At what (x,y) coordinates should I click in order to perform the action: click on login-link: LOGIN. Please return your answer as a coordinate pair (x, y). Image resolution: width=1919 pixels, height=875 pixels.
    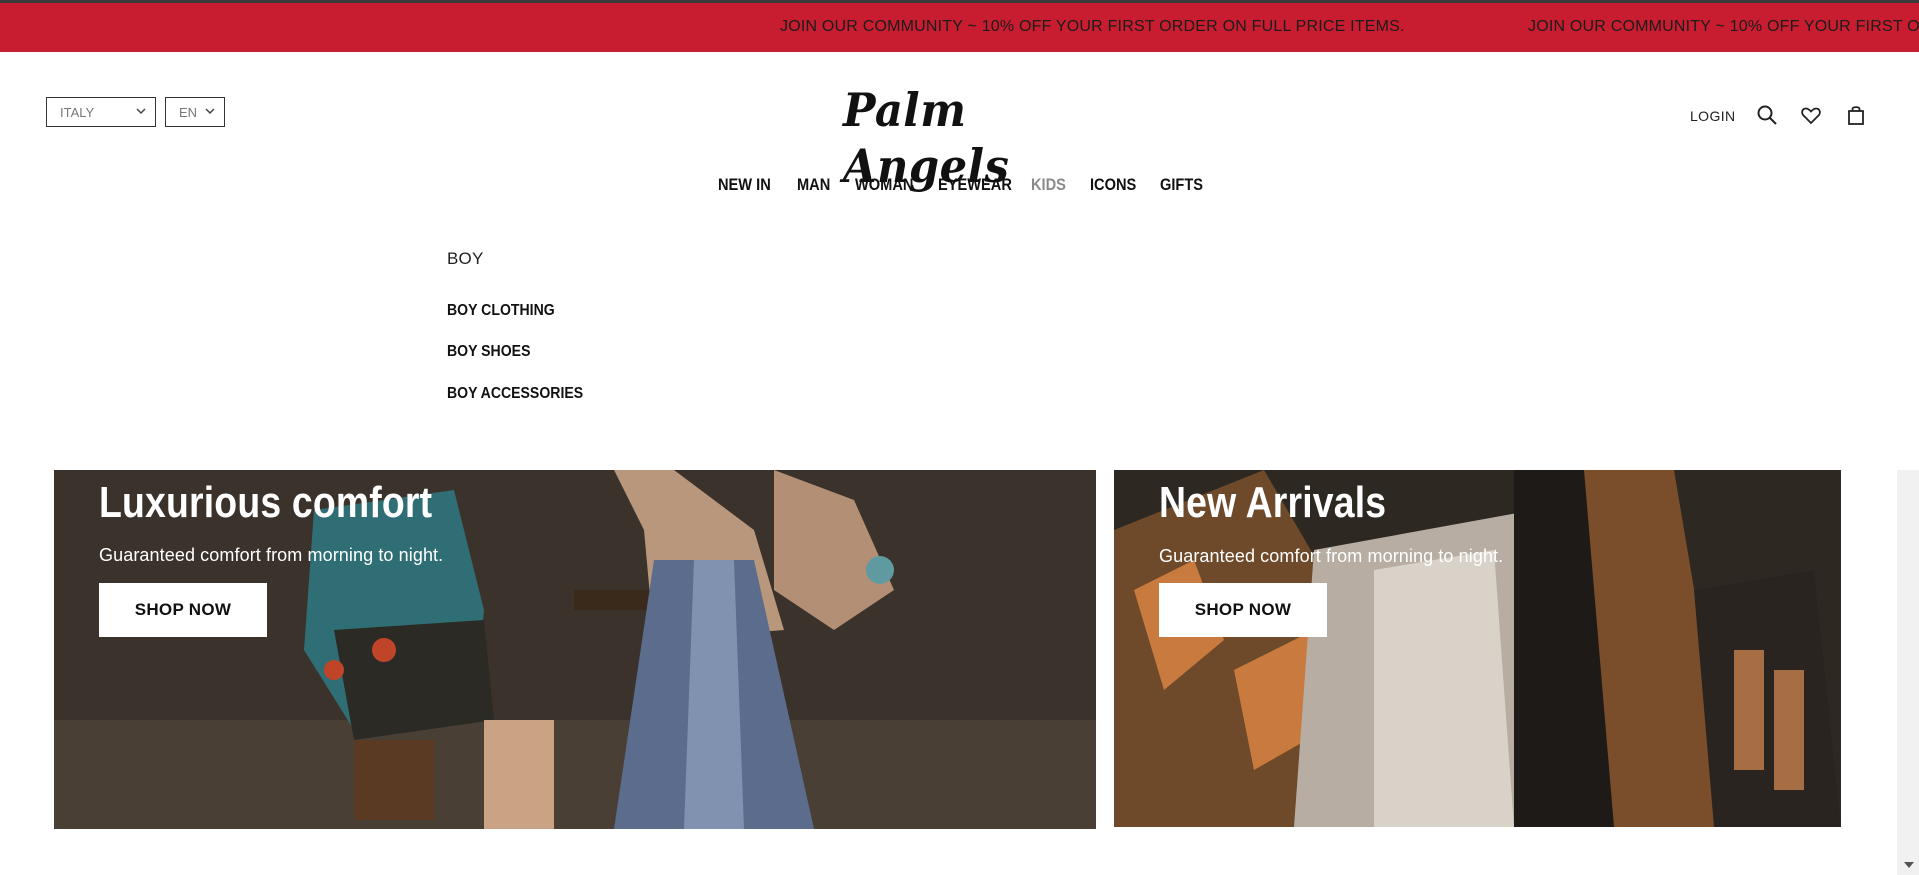
    Looking at the image, I should click on (1713, 116).